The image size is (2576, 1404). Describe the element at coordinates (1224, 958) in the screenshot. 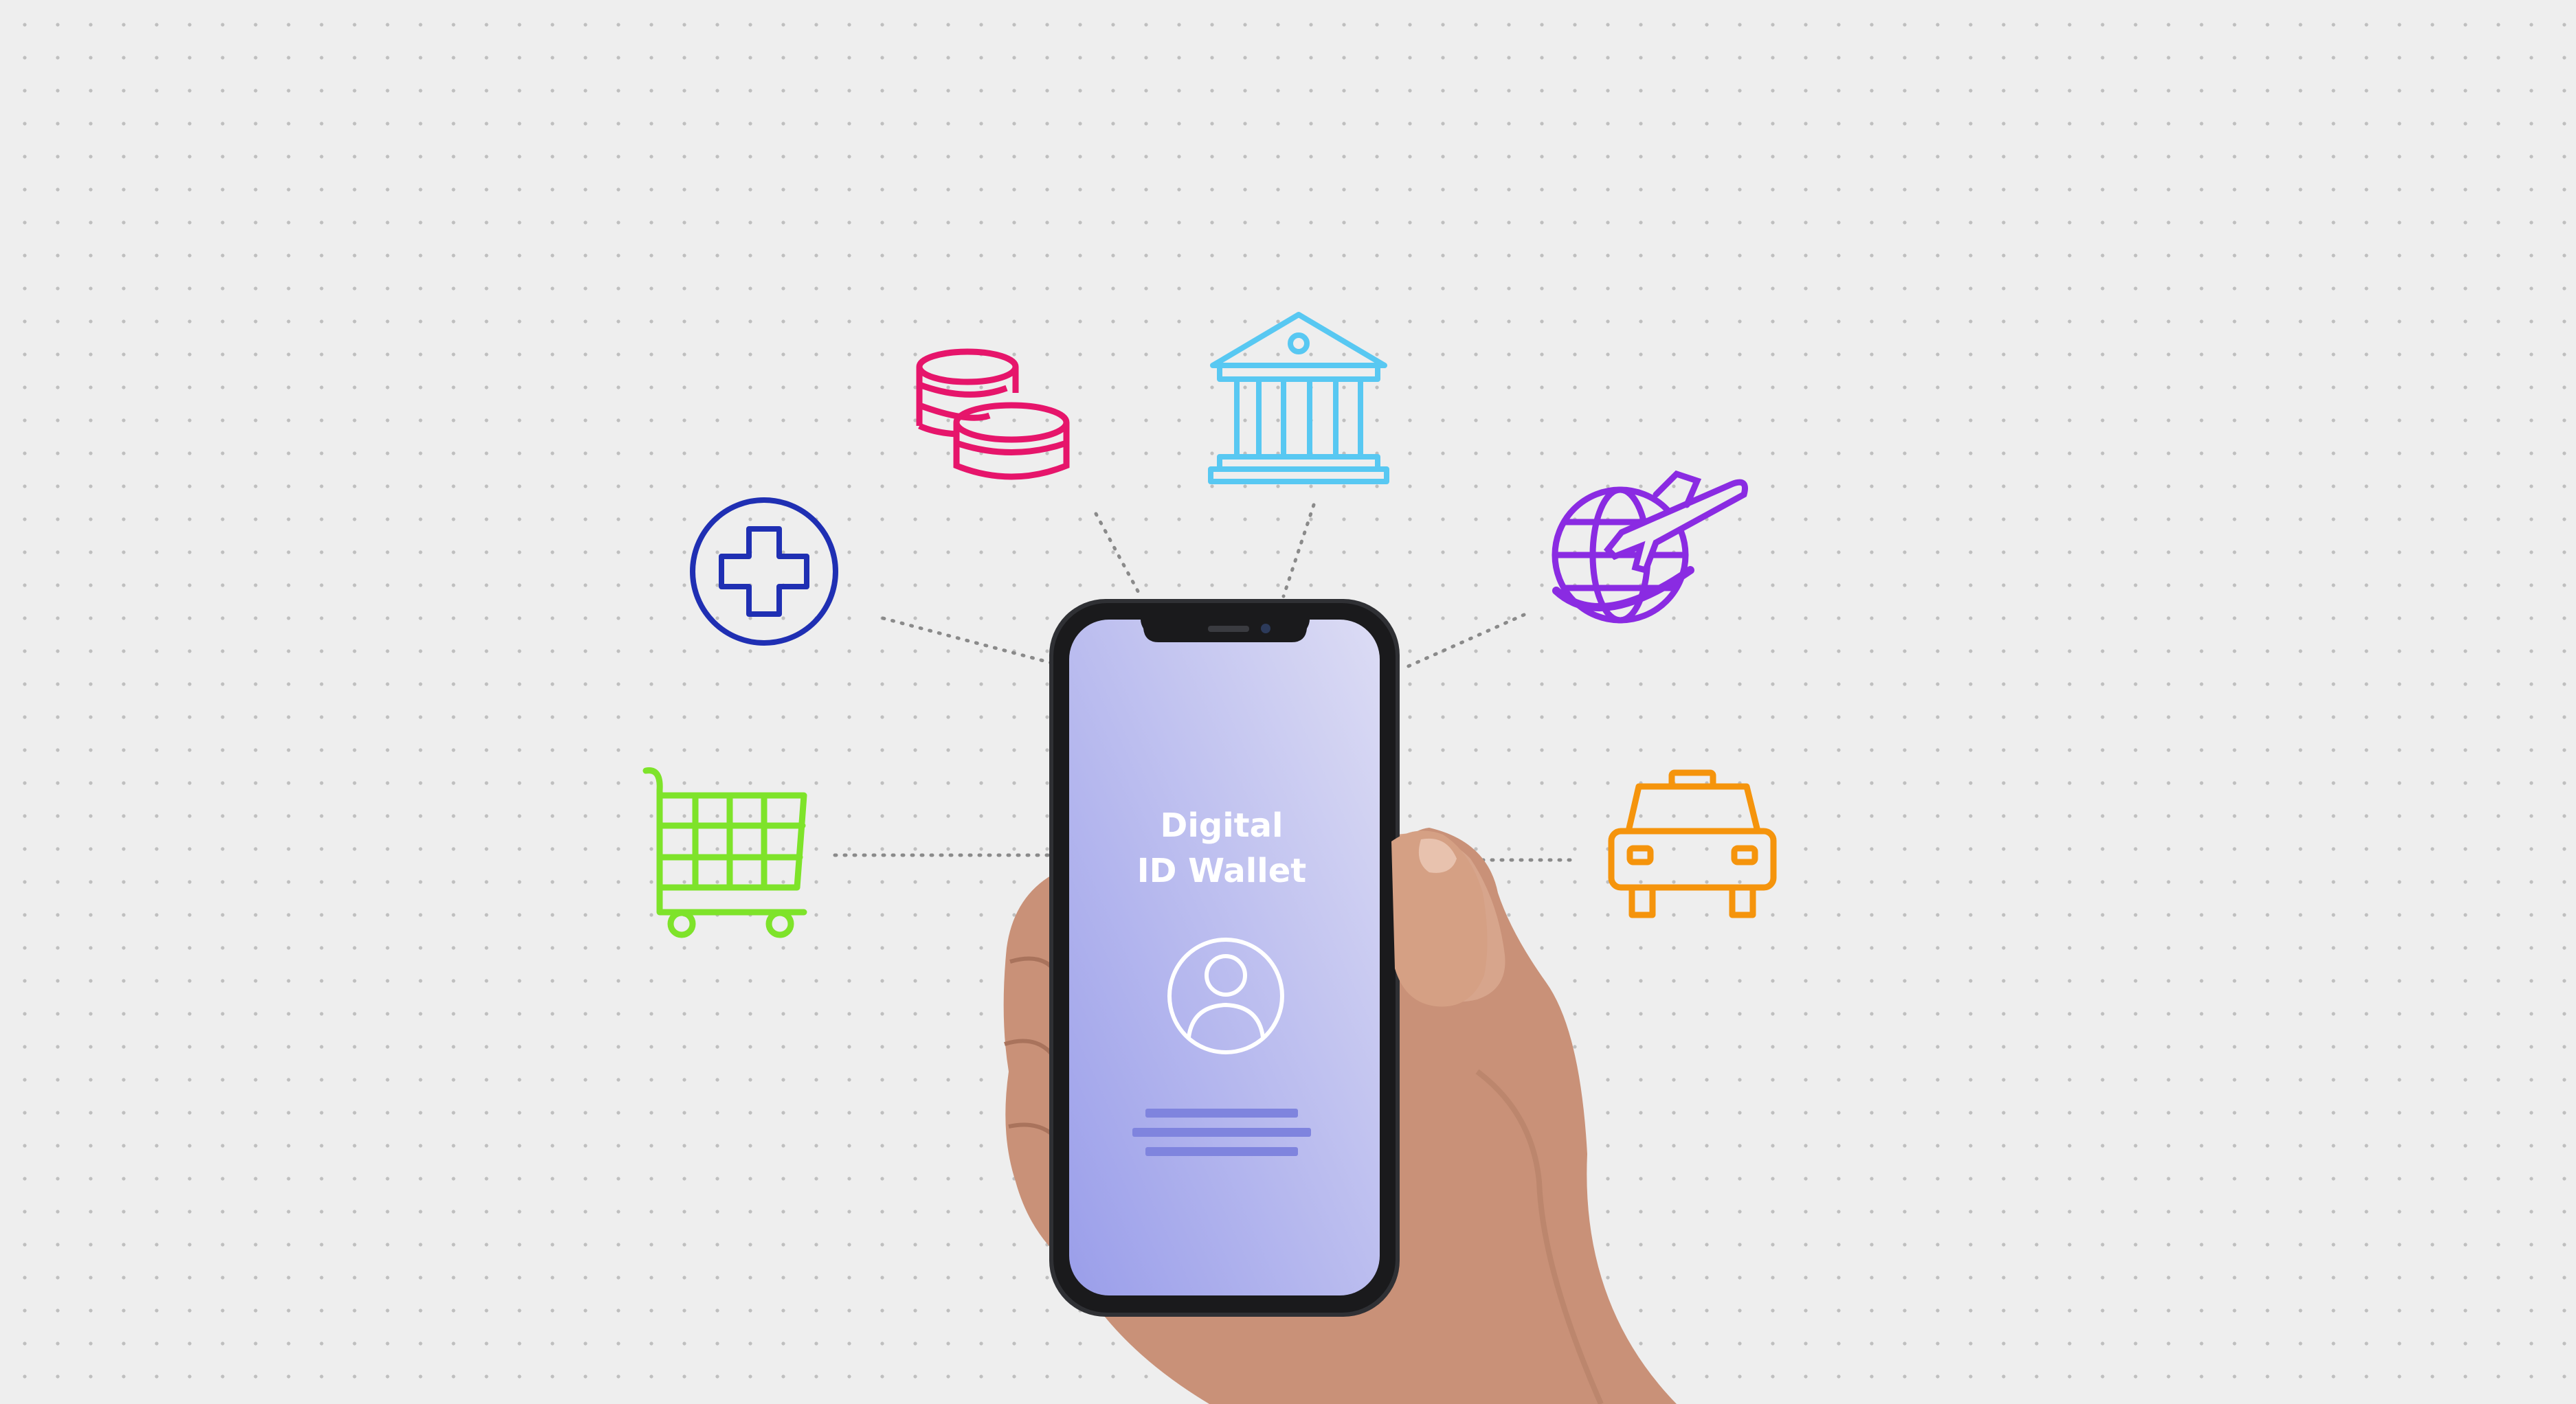

I see `phone` at that location.